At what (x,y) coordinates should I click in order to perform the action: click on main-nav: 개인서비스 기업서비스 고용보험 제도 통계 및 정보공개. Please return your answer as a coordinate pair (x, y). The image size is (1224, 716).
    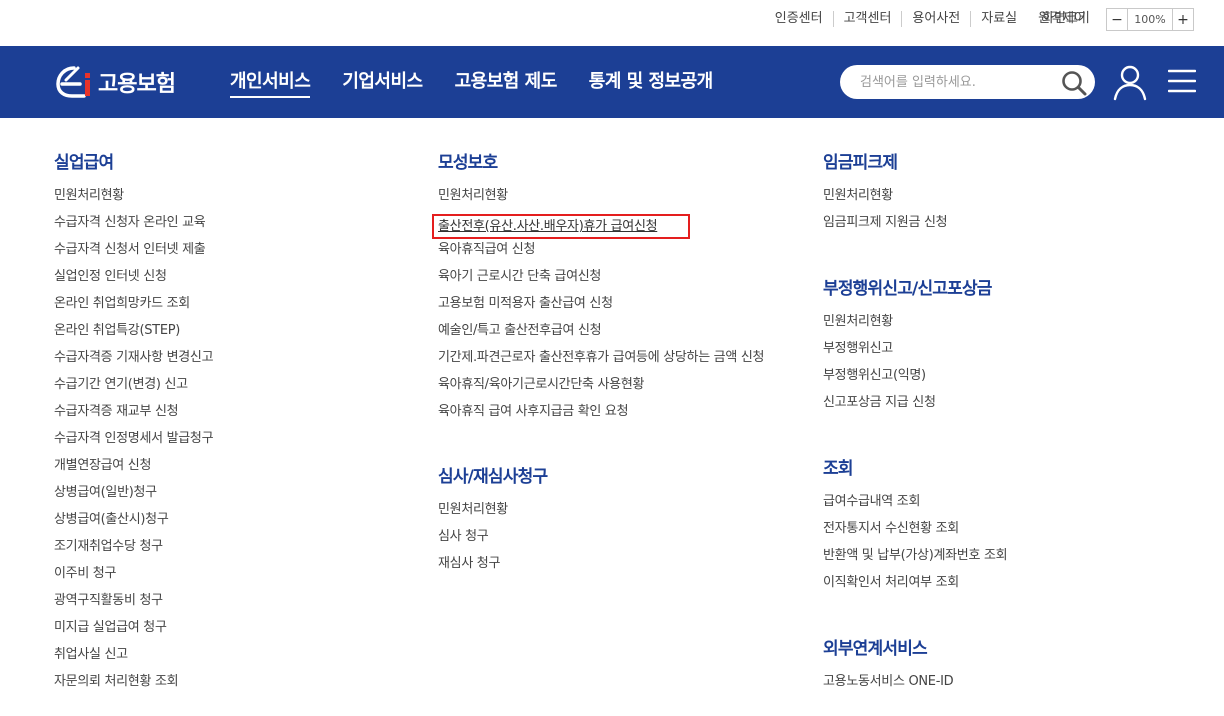
    Looking at the image, I should click on (487, 84).